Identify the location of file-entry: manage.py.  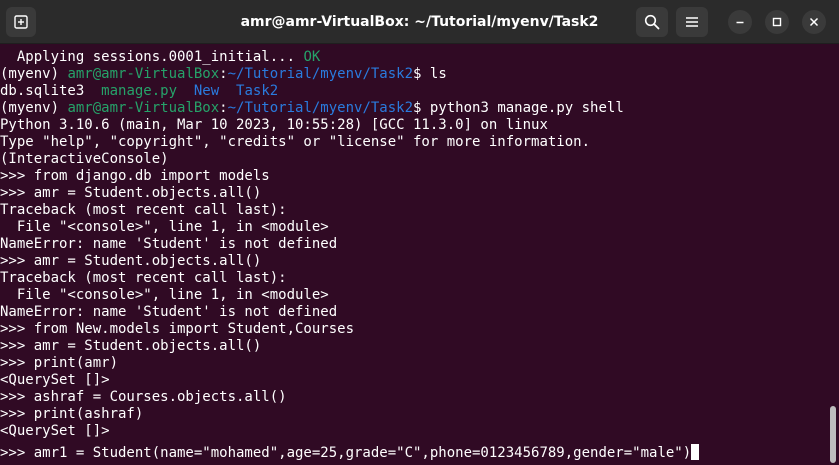
(139, 91).